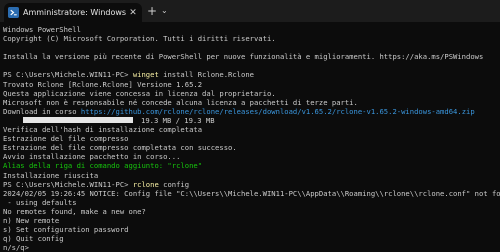 The width and height of the screenshot is (500, 252). What do you see at coordinates (74, 211) in the screenshot?
I see `terminal-line: No remotes found, make a new one?` at bounding box center [74, 211].